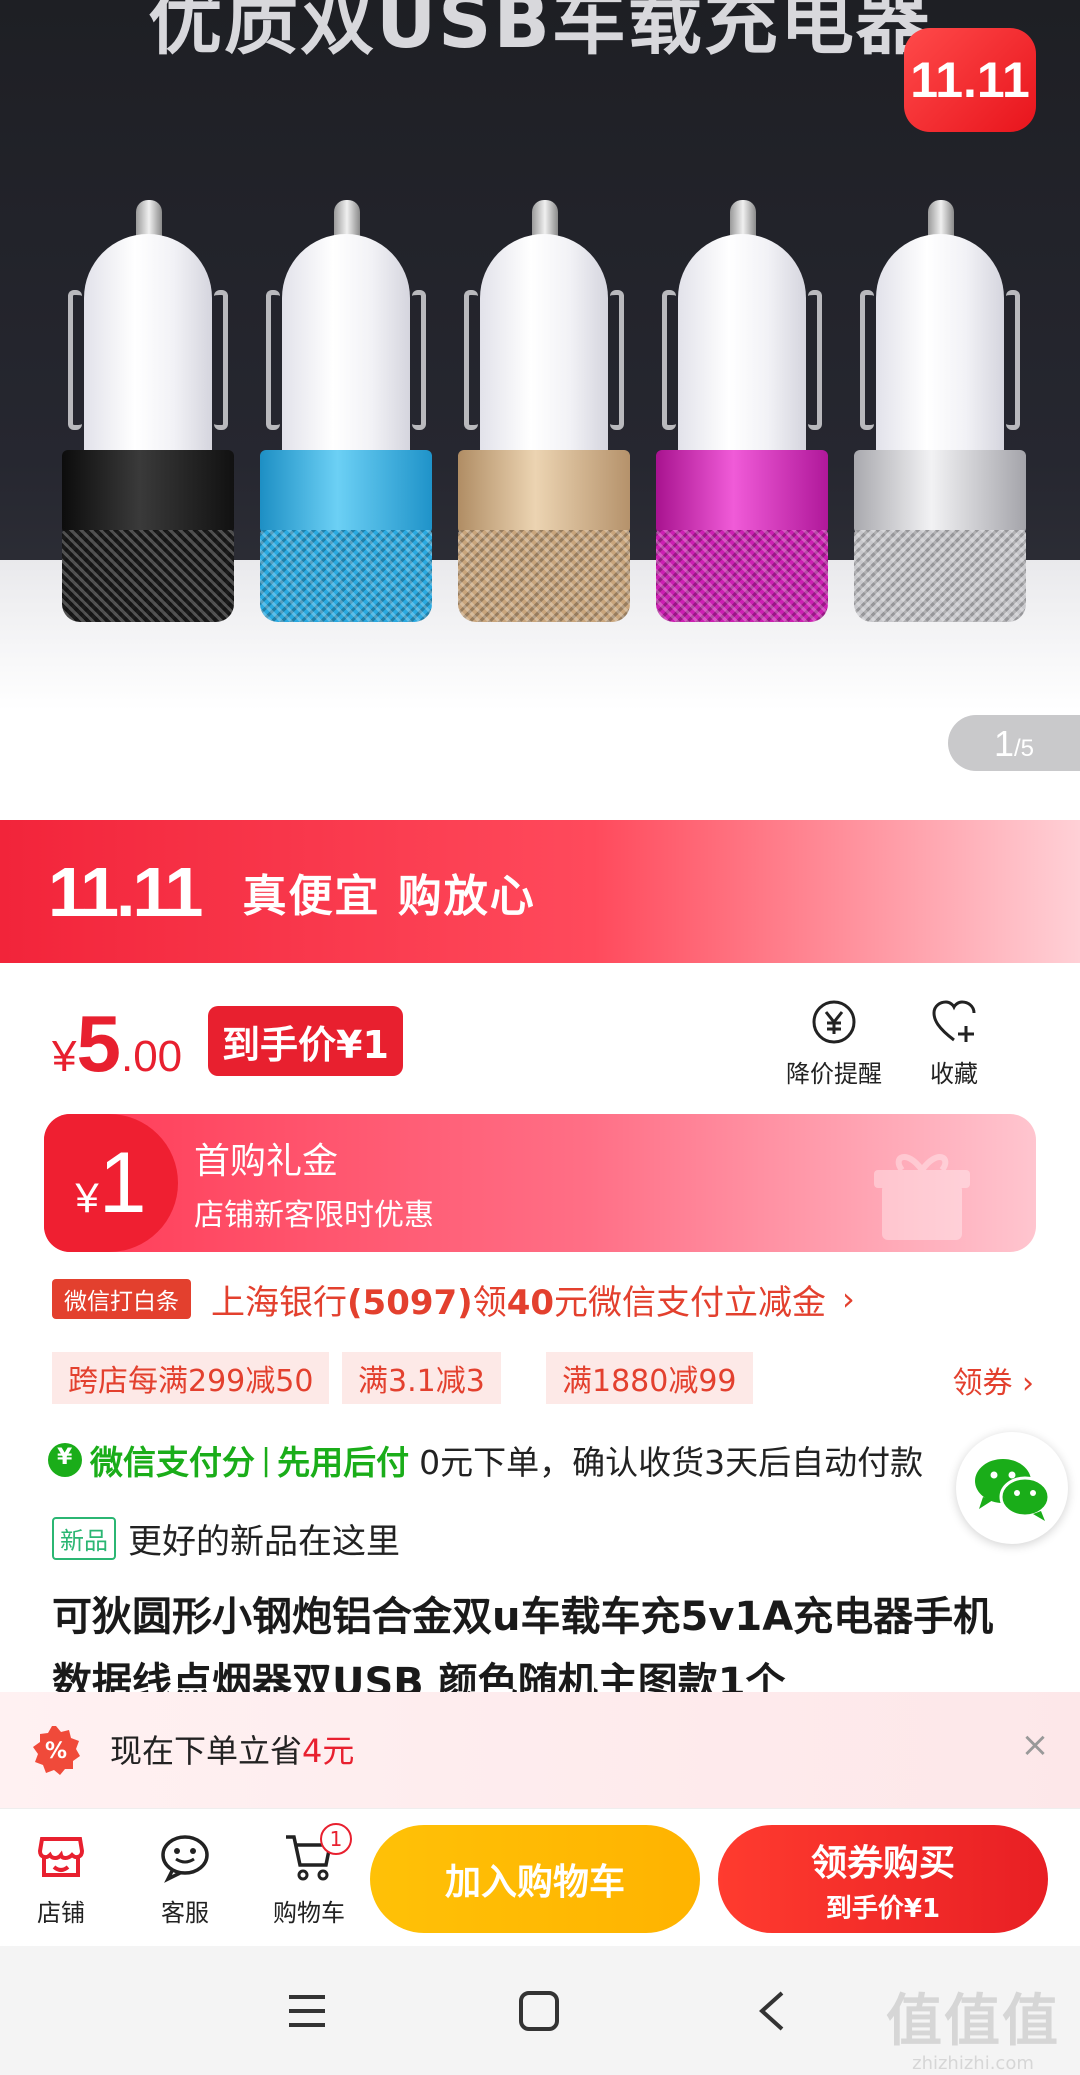 Image resolution: width=1080 pixels, height=2075 pixels. I want to click on discount-chip: 满3.1减3, so click(421, 1378).